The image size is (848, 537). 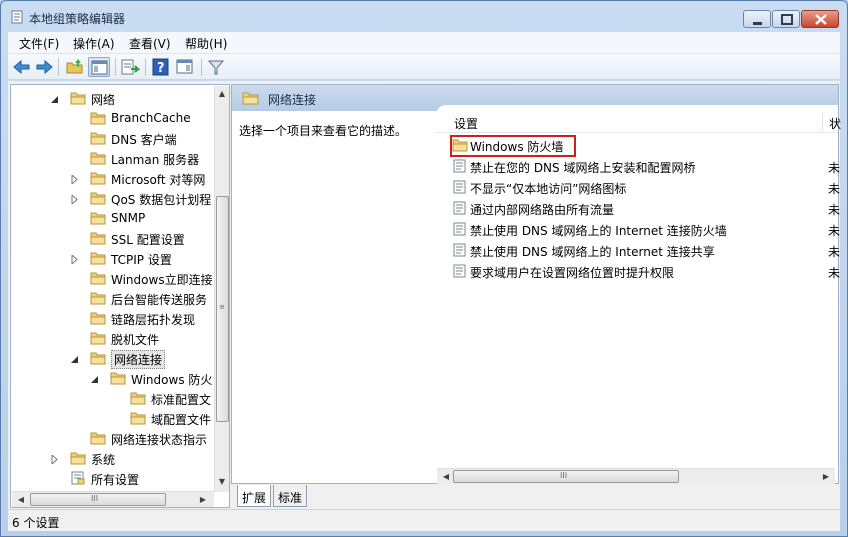 I want to click on tree-item: Microsoft 对等网, so click(x=111, y=178).